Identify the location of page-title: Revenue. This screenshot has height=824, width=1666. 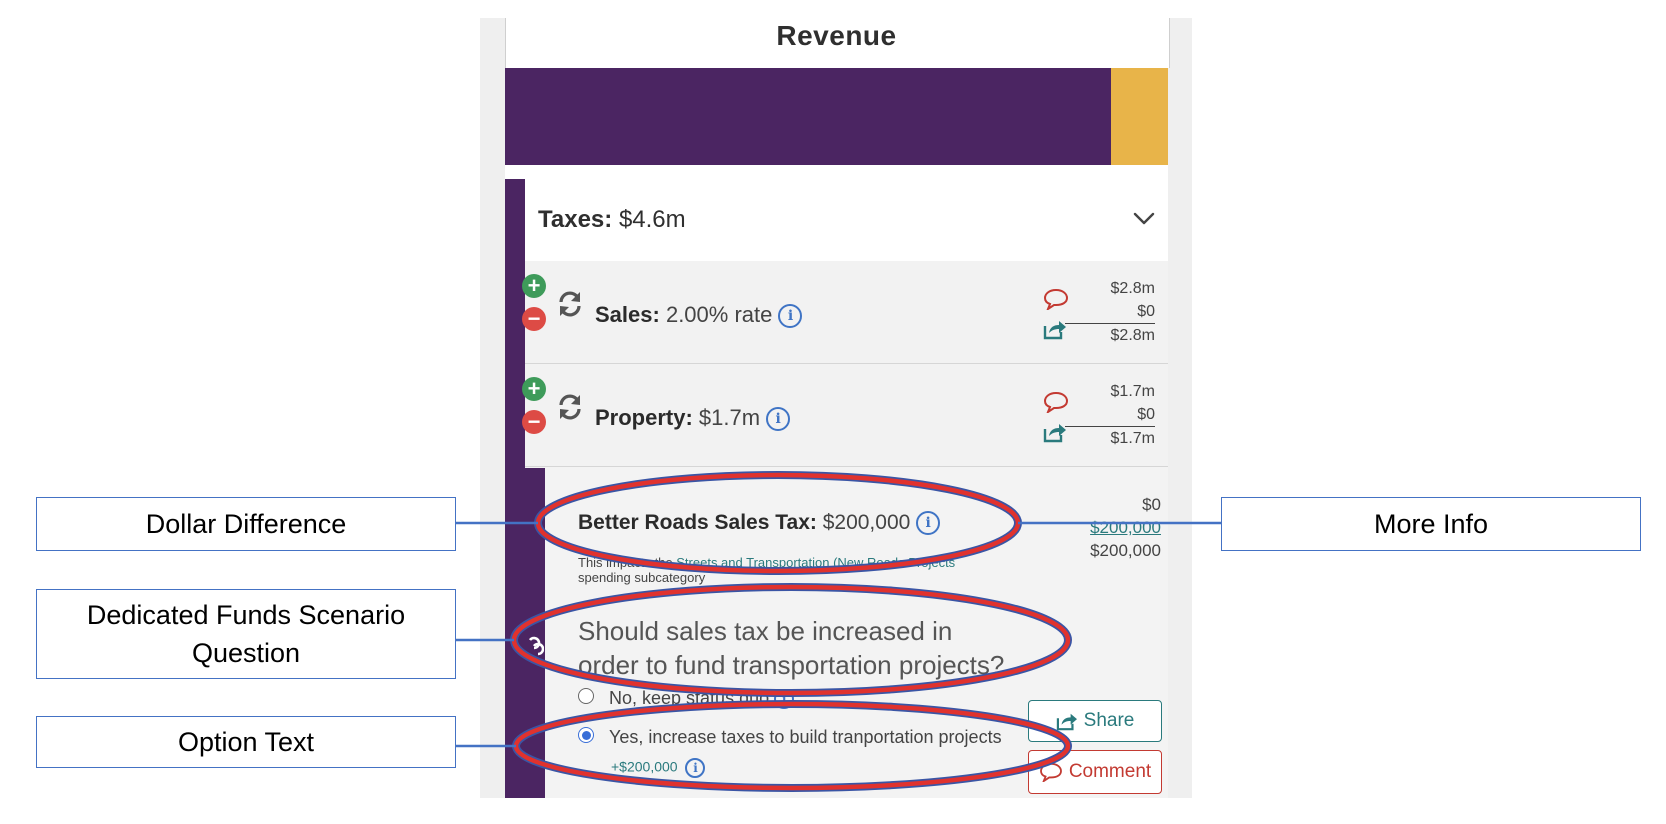
(836, 35).